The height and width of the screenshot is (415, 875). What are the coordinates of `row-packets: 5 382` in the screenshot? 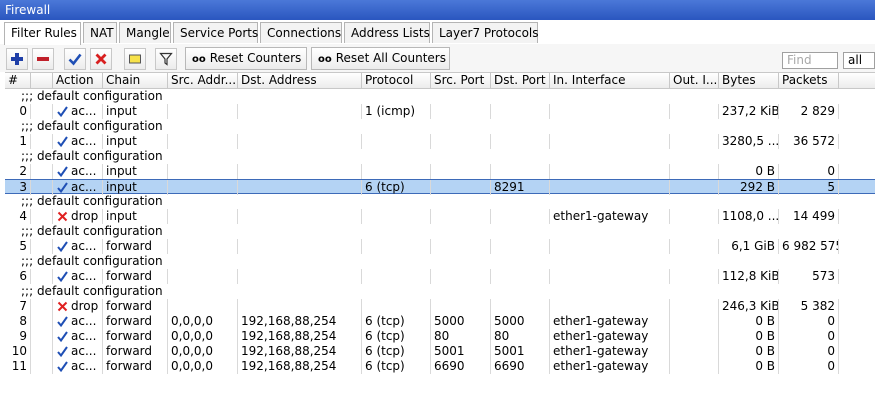 It's located at (809, 306).